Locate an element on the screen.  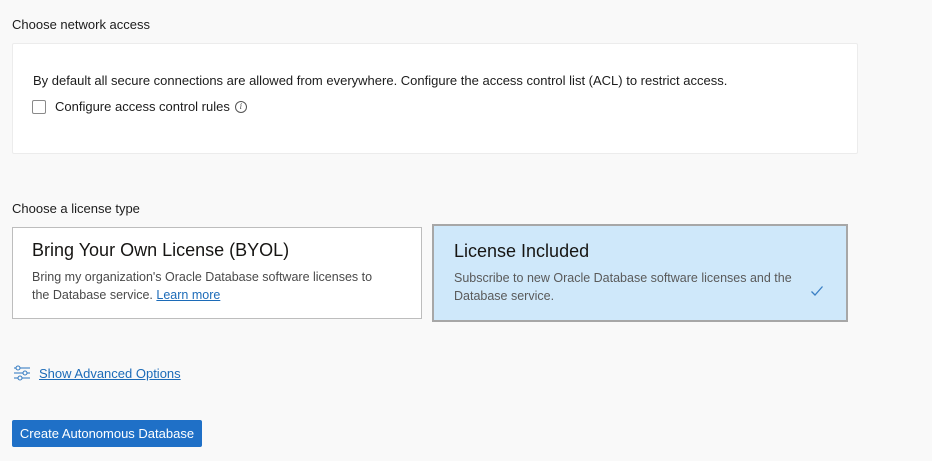
acl-checkbox-label: Configure access control rules is located at coordinates (142, 106).